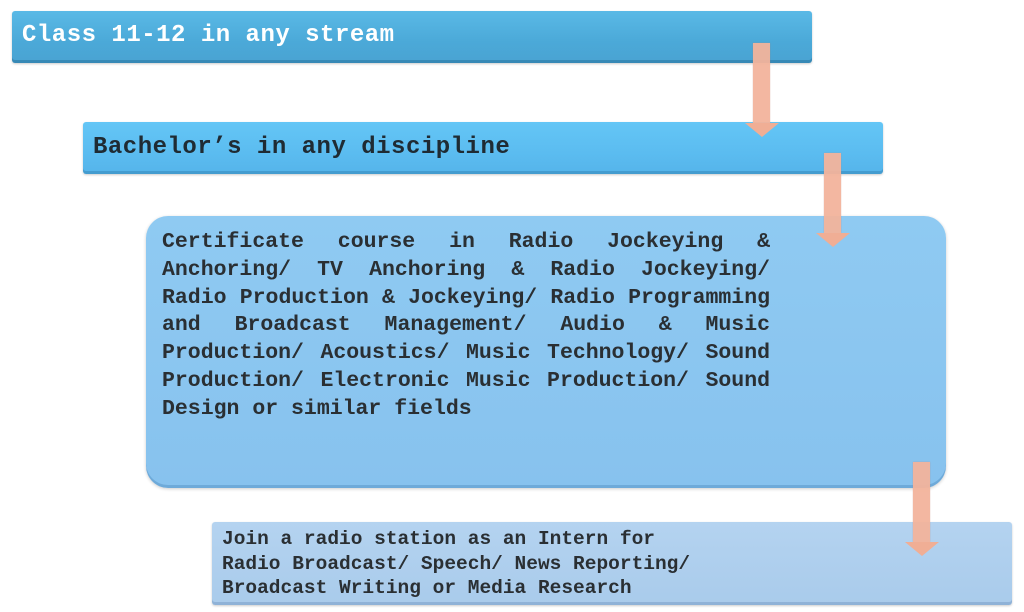 The image size is (1024, 612). Describe the element at coordinates (456, 563) in the screenshot. I see `step-label-line: Radio Broadcast/ Speech/ News Reporting/` at that location.